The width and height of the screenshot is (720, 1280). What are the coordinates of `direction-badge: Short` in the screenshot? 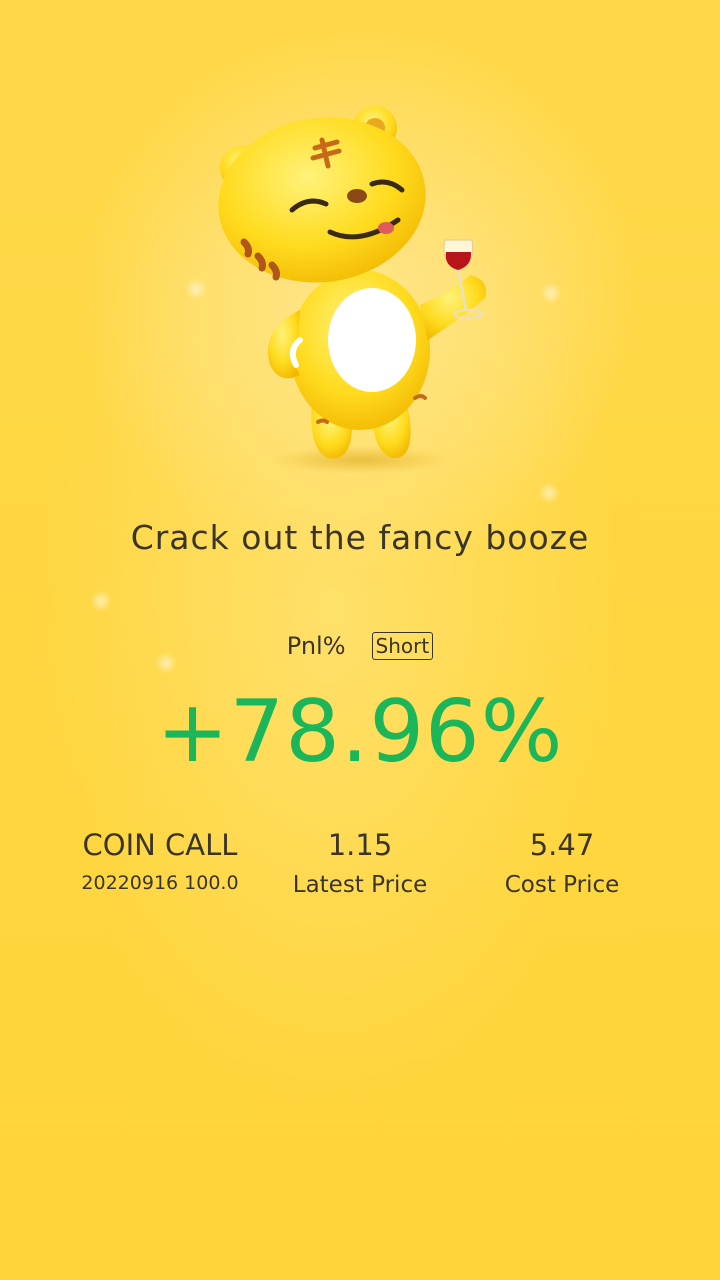 It's located at (402, 646).